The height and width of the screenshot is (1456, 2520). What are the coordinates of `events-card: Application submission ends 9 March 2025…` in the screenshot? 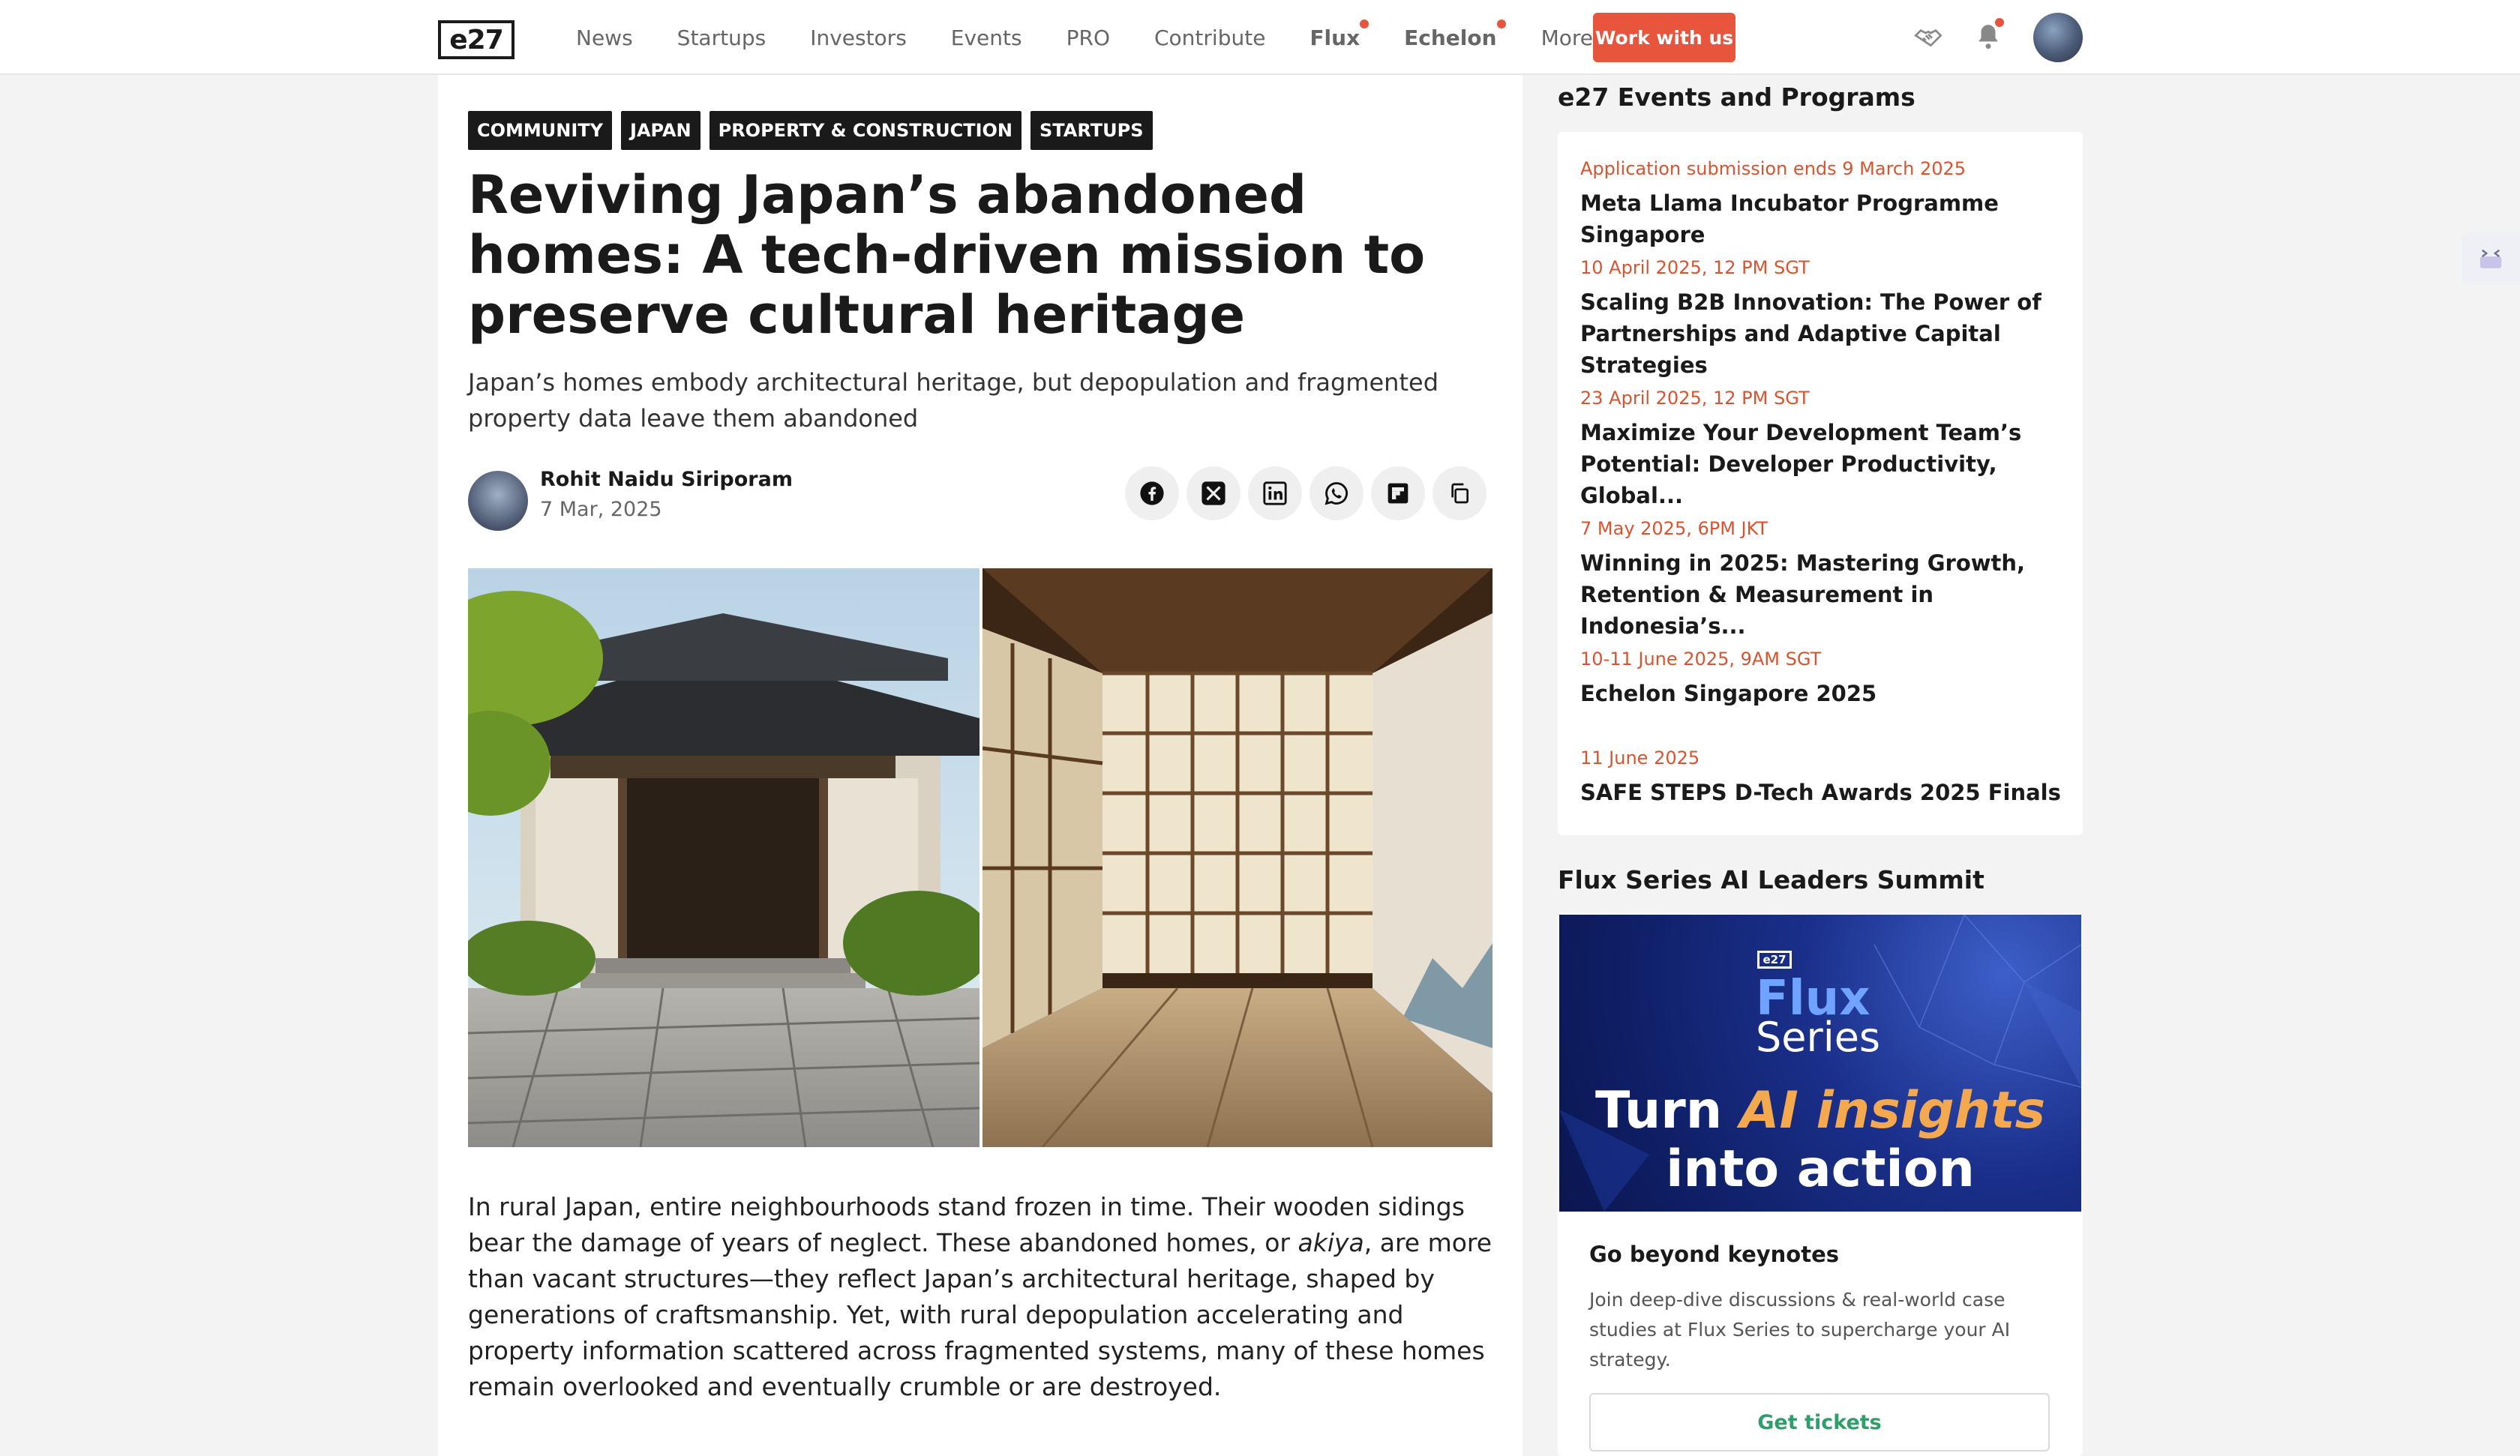 It's located at (1820, 483).